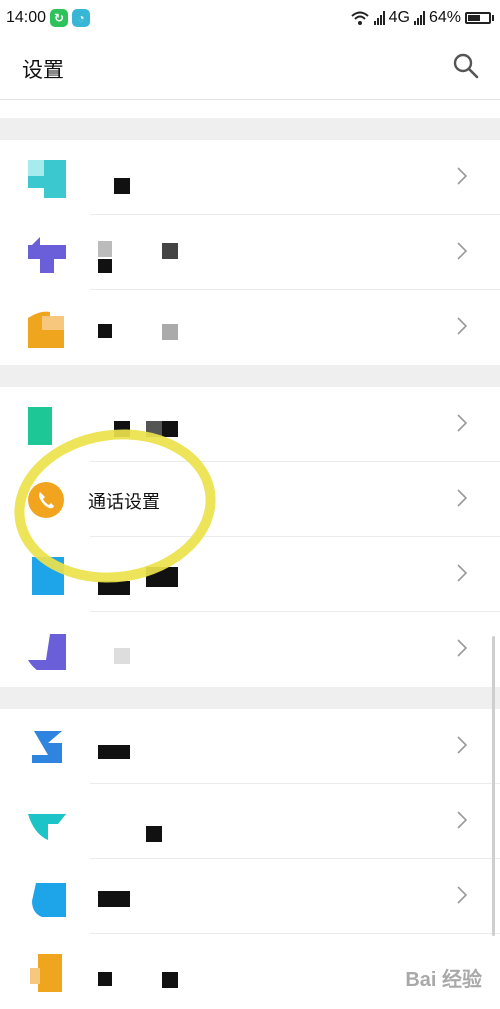 Image resolution: width=500 pixels, height=1009 pixels. I want to click on network-type: 4G, so click(399, 17).